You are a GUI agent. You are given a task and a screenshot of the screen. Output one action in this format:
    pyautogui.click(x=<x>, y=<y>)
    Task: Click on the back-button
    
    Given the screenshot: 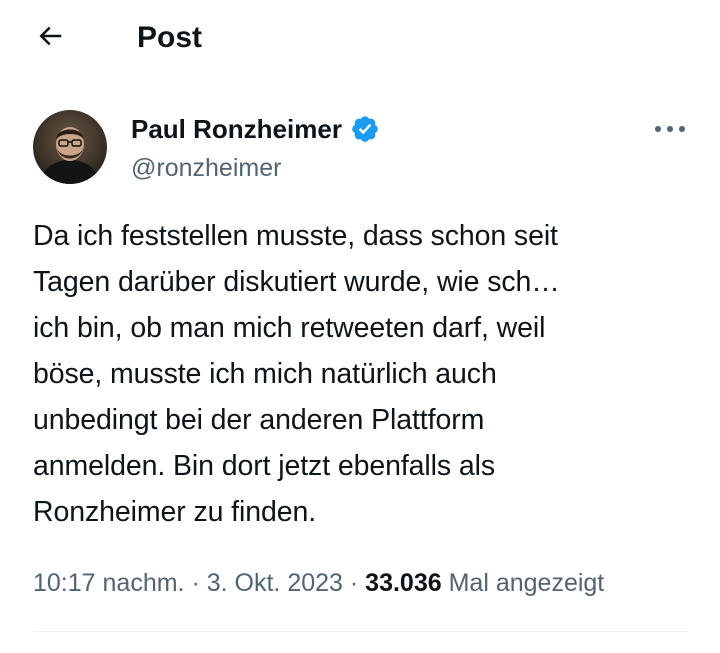 What is the action you would take?
    pyautogui.click(x=50, y=38)
    